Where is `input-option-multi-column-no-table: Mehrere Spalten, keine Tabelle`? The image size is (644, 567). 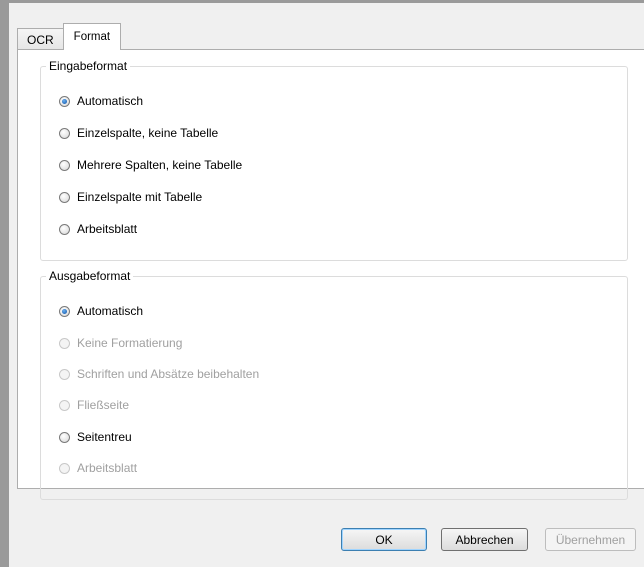
input-option-multi-column-no-table: Mehrere Spalten, keine Tabelle is located at coordinates (150, 165).